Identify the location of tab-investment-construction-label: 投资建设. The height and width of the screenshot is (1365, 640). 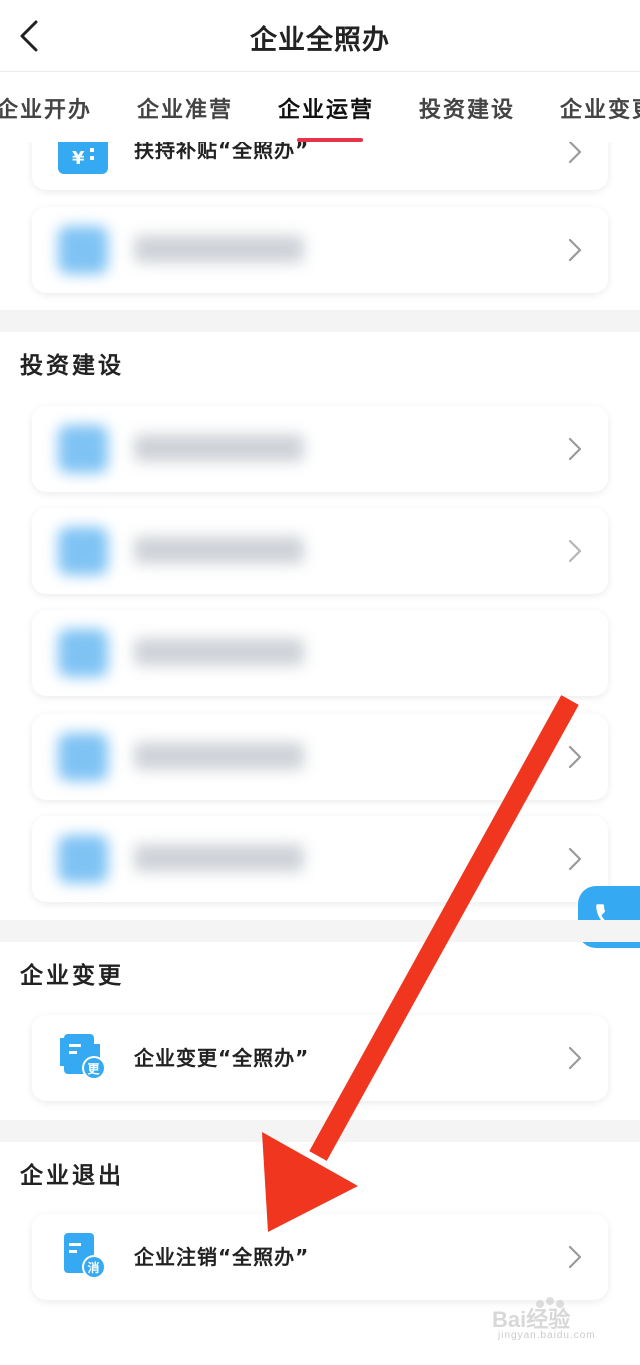
(467, 108).